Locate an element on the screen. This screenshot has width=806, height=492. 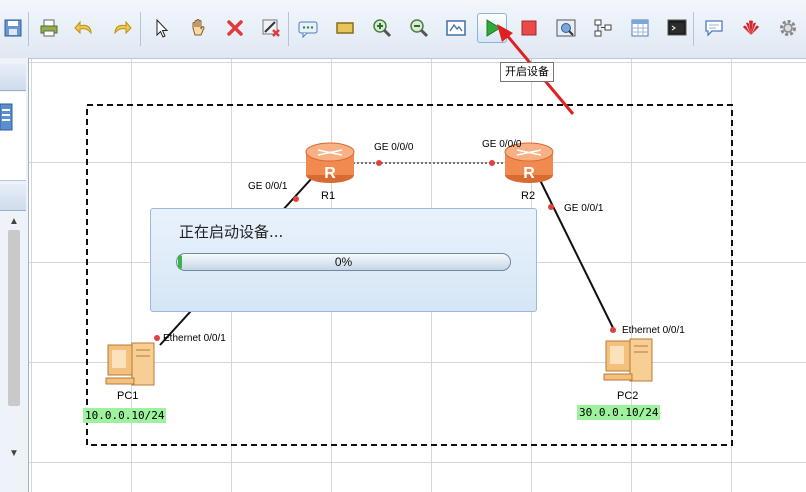
pc2-icon is located at coordinates (628, 360).